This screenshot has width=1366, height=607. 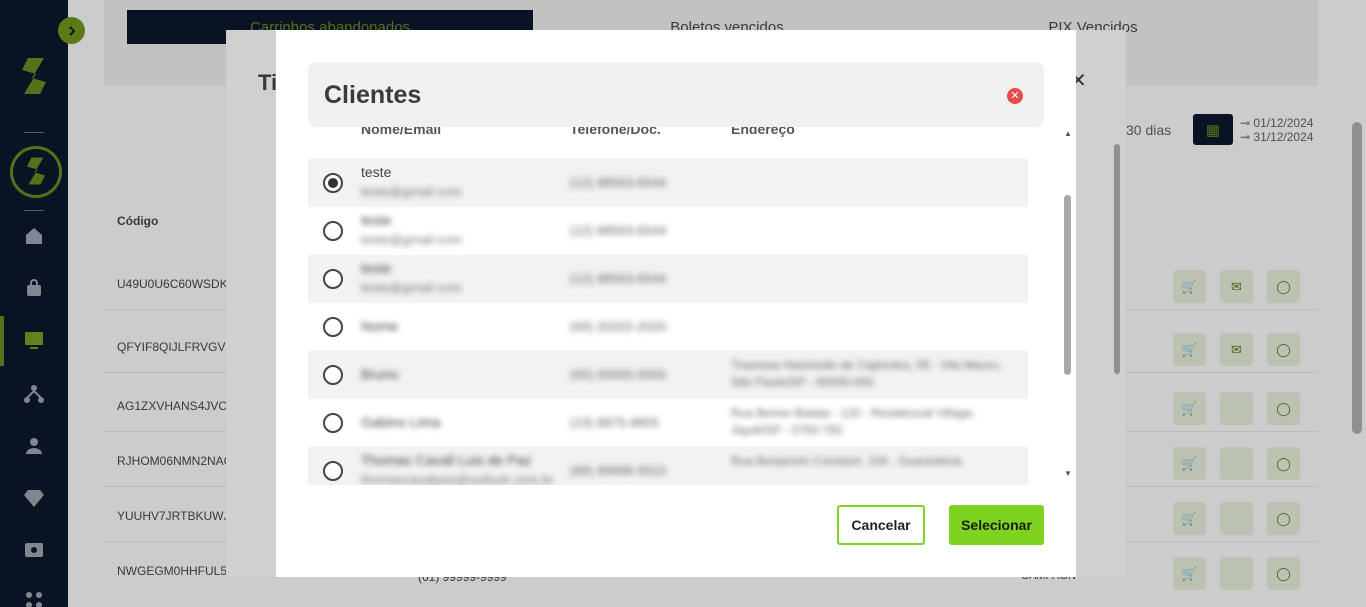 What do you see at coordinates (1015, 96) in the screenshot?
I see `close-icon: ✕` at bounding box center [1015, 96].